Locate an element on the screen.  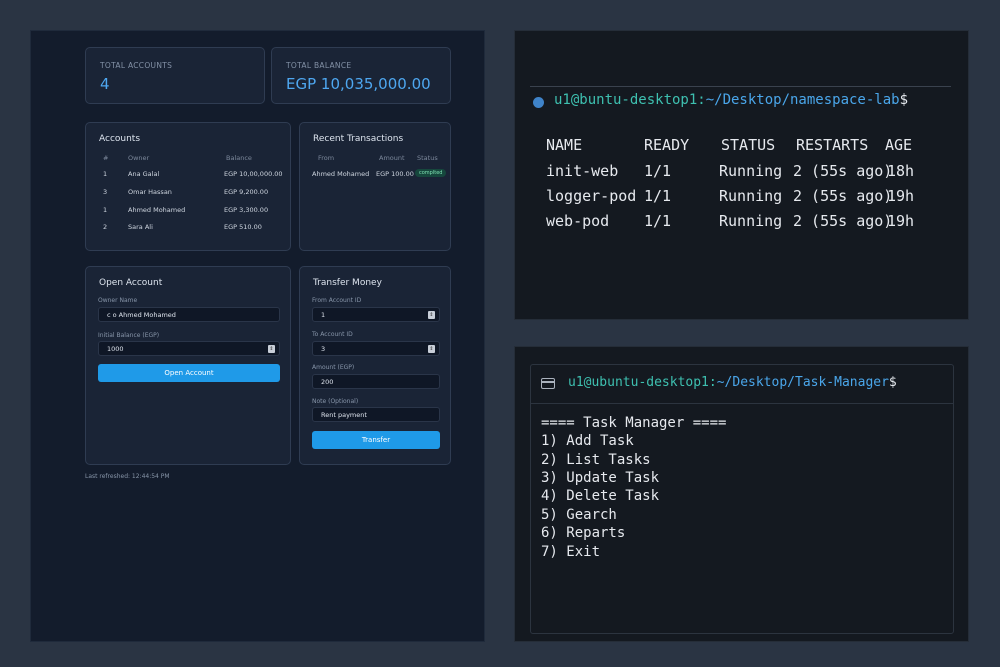
pod-name: init-web is located at coordinates (582, 171).